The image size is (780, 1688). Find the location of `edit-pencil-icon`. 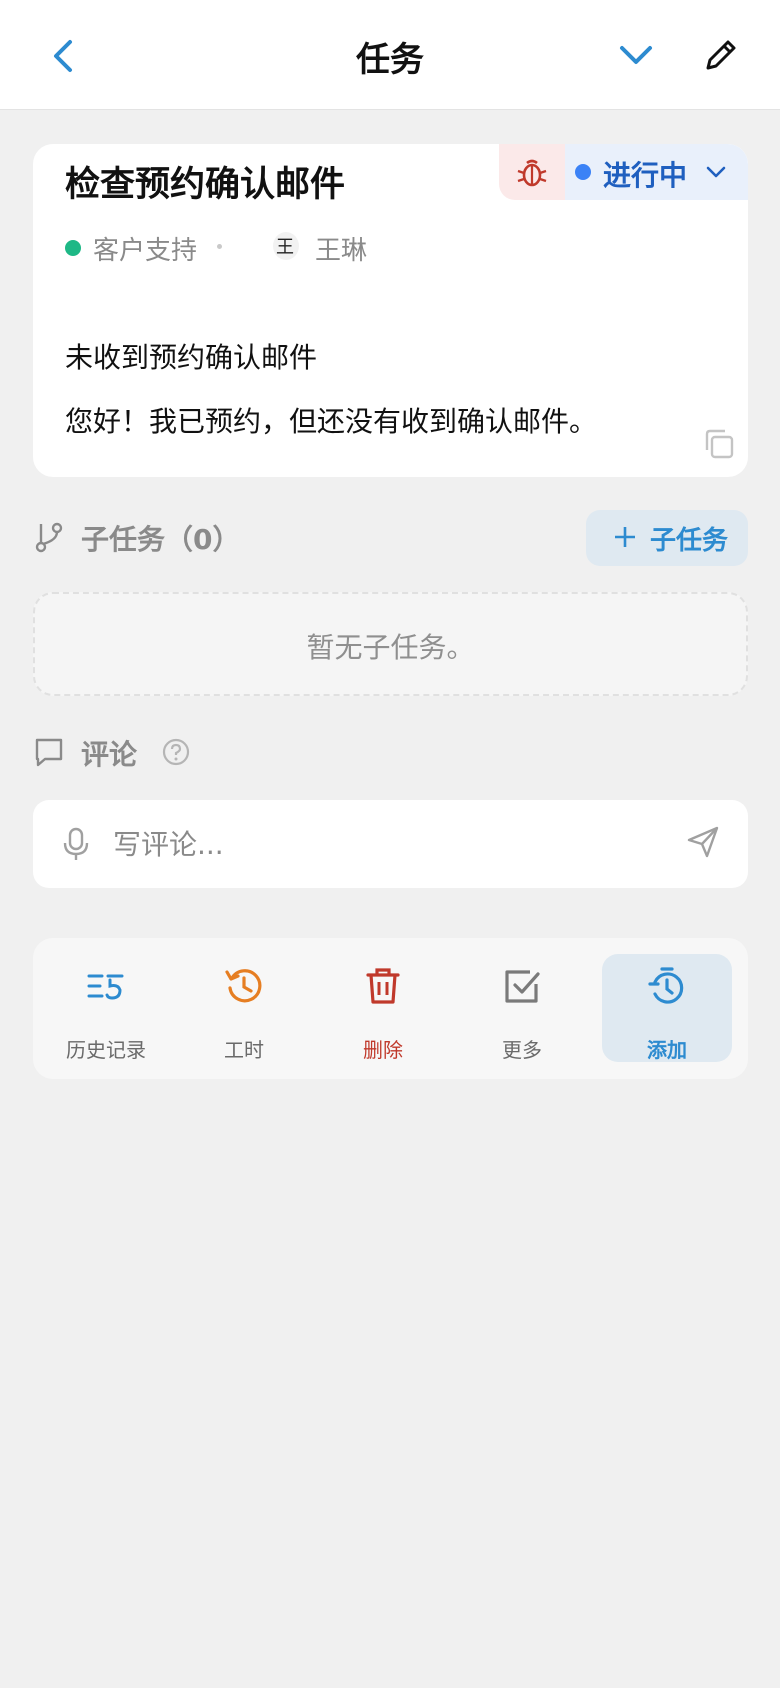

edit-pencil-icon is located at coordinates (720, 56).